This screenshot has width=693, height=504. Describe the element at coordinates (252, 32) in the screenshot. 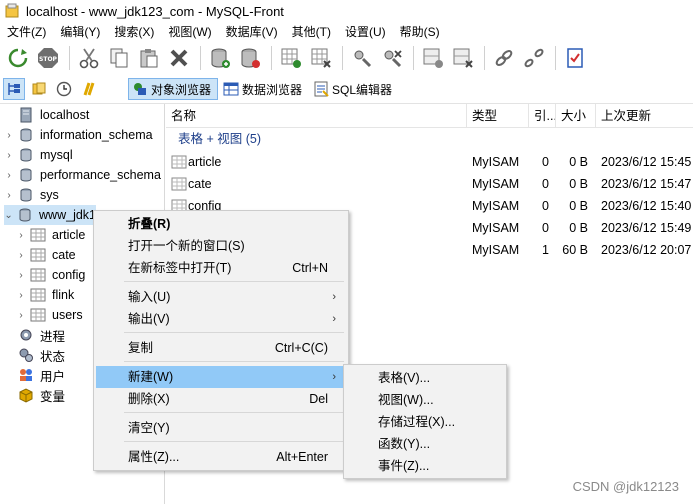

I see `menu-database: 数据库(V)` at that location.